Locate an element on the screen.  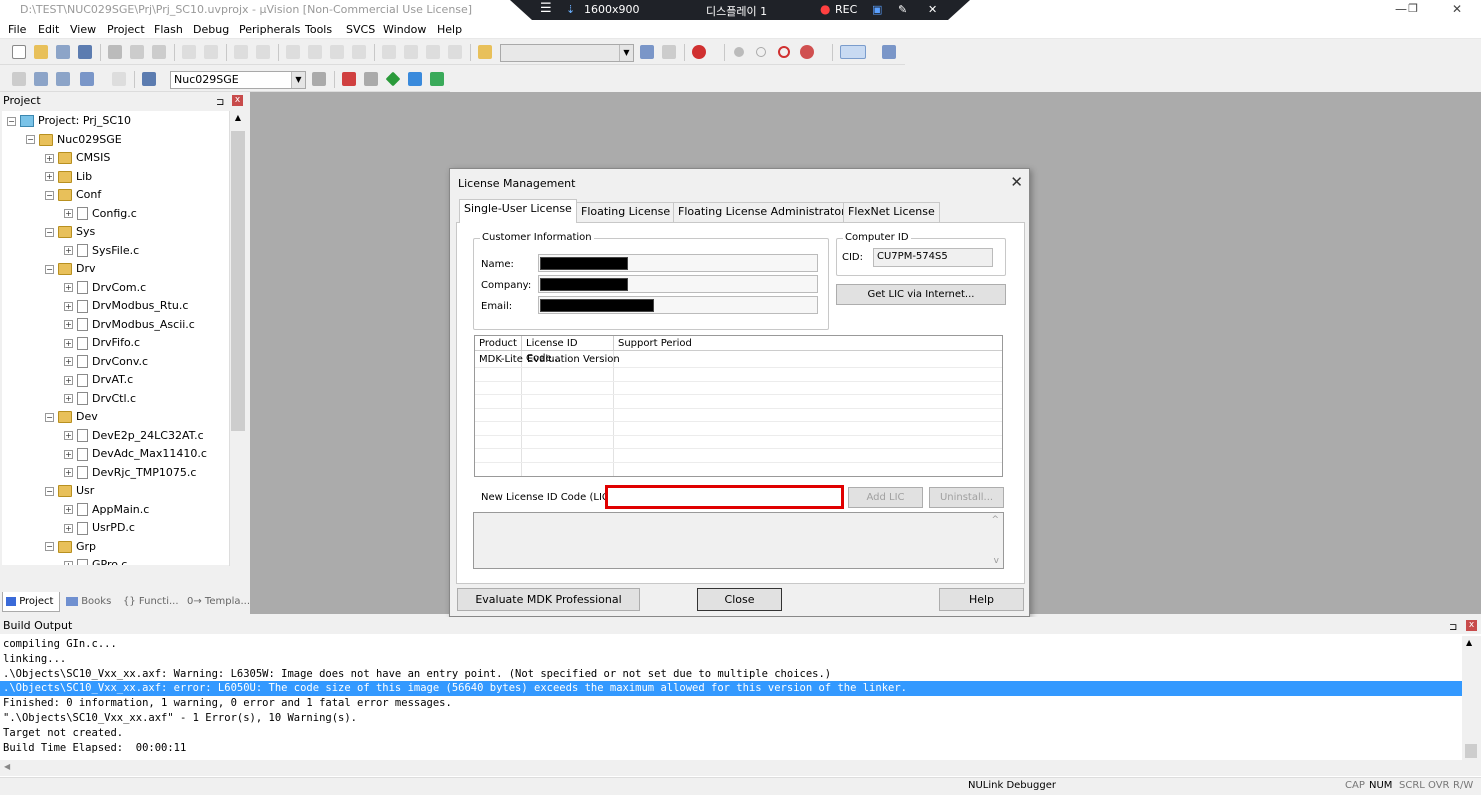
tree-item: + AppMain.c is located at coordinates (106, 510).